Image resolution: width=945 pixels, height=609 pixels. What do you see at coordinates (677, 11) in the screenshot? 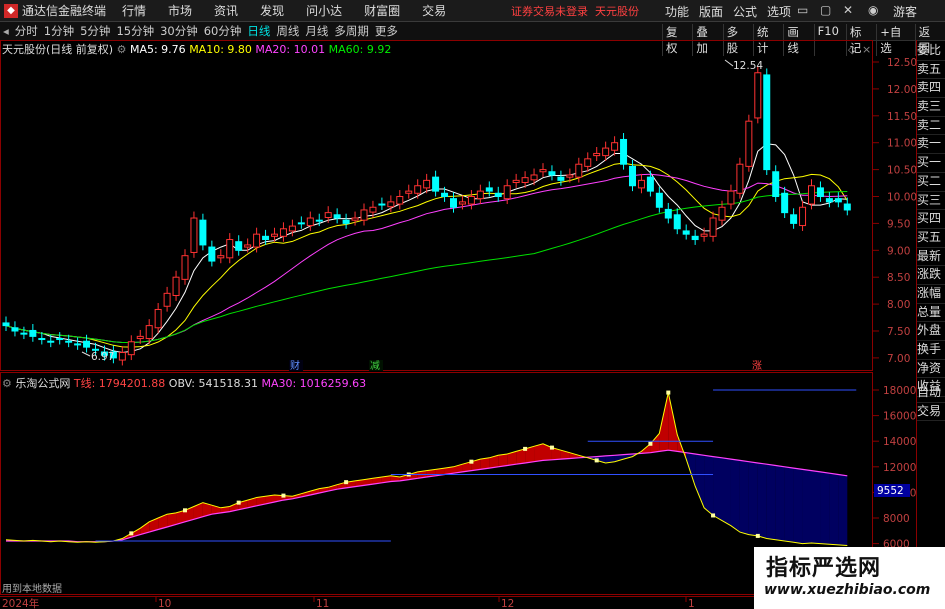
I see `menu-item-function: 功能` at bounding box center [677, 11].